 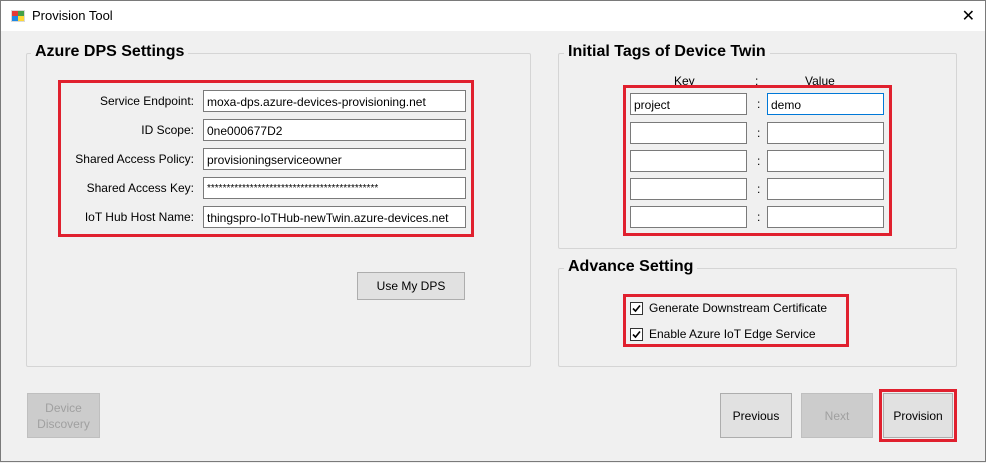 I want to click on title-bar: Provision Tool ✕, so click(x=493, y=15).